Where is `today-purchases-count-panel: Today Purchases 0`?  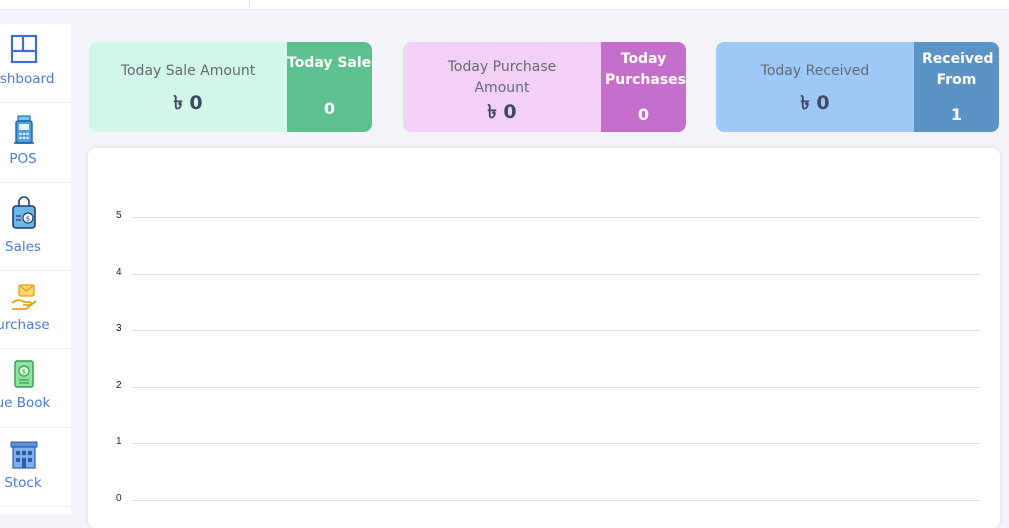
today-purchases-count-panel: Today Purchases 0 is located at coordinates (643, 87).